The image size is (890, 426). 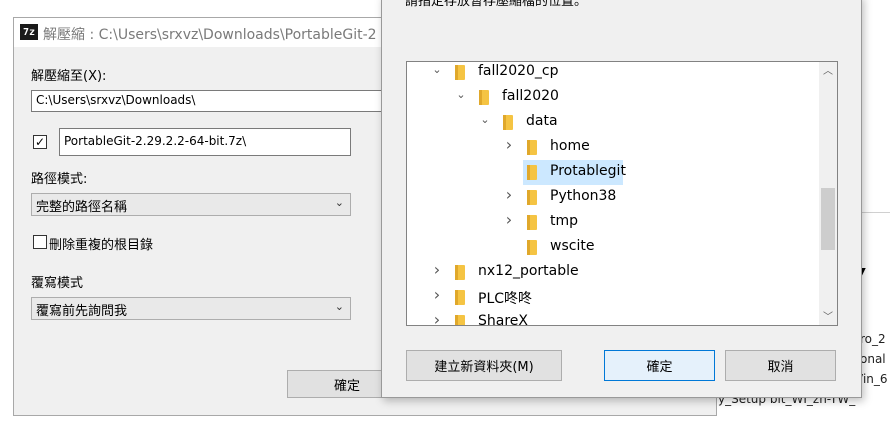 I want to click on scroll-down-icon: ﹀, so click(x=828, y=316).